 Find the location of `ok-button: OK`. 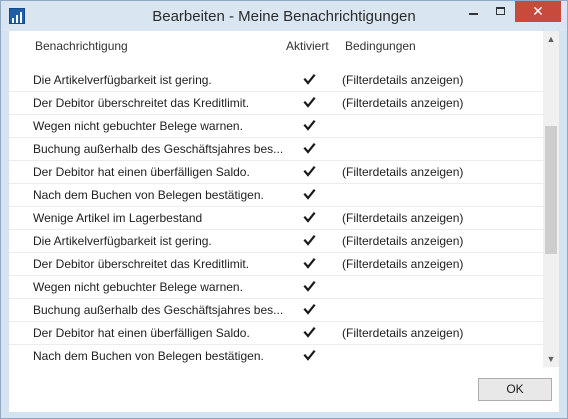

ok-button: OK is located at coordinates (515, 389).